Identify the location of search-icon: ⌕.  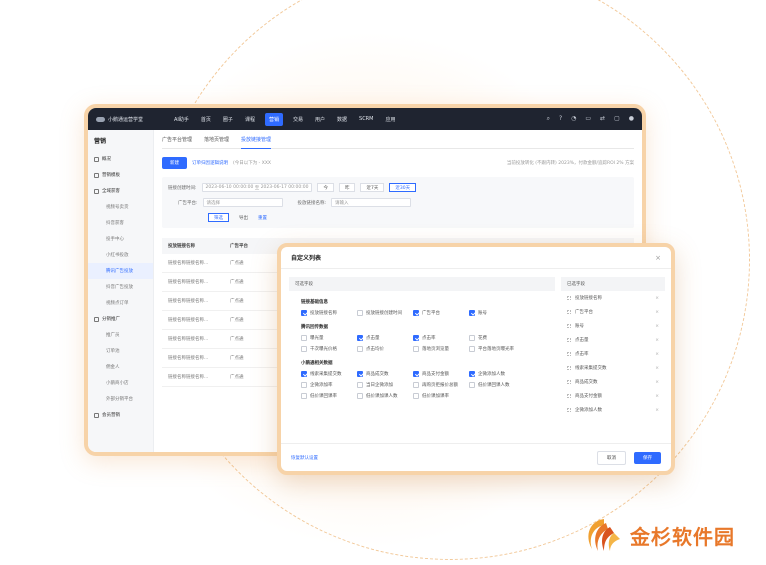
(548, 119).